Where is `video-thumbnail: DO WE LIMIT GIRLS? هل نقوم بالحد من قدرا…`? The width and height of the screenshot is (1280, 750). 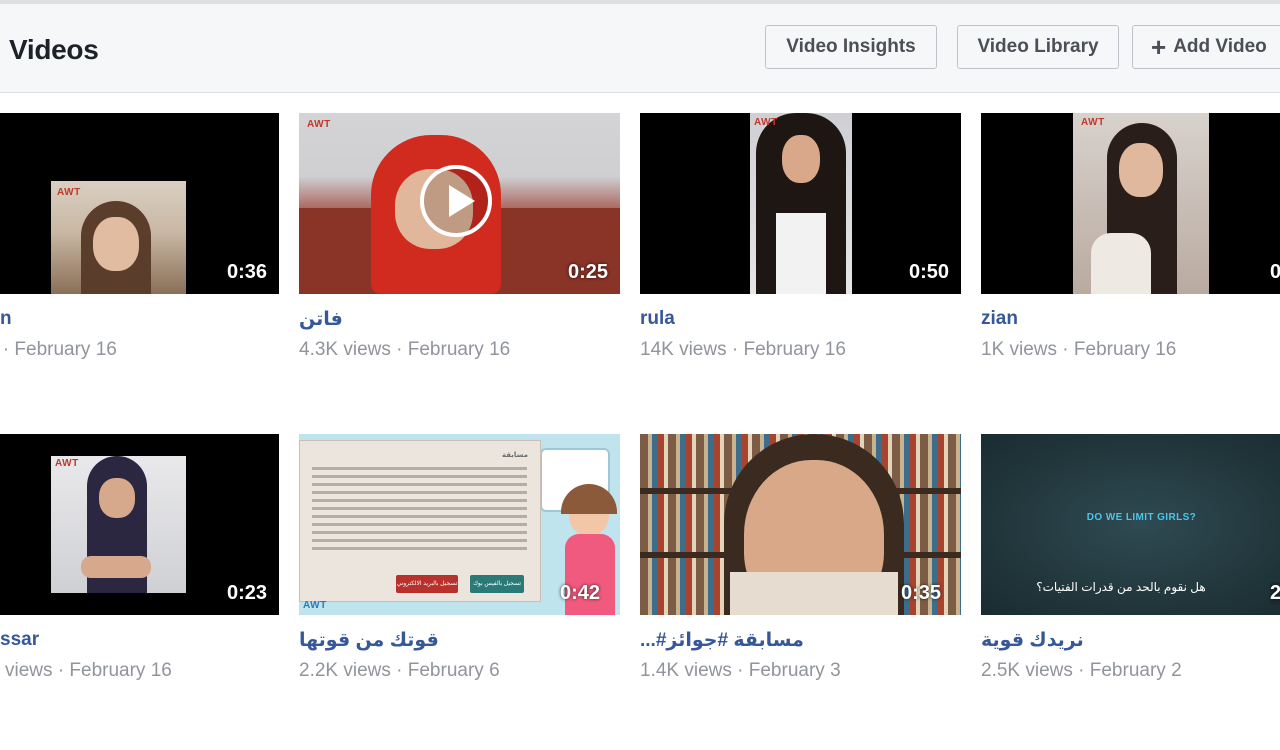
video-thumbnail: DO WE LIMIT GIRLS? هل نقوم بالحد من قدرا… is located at coordinates (1130, 524).